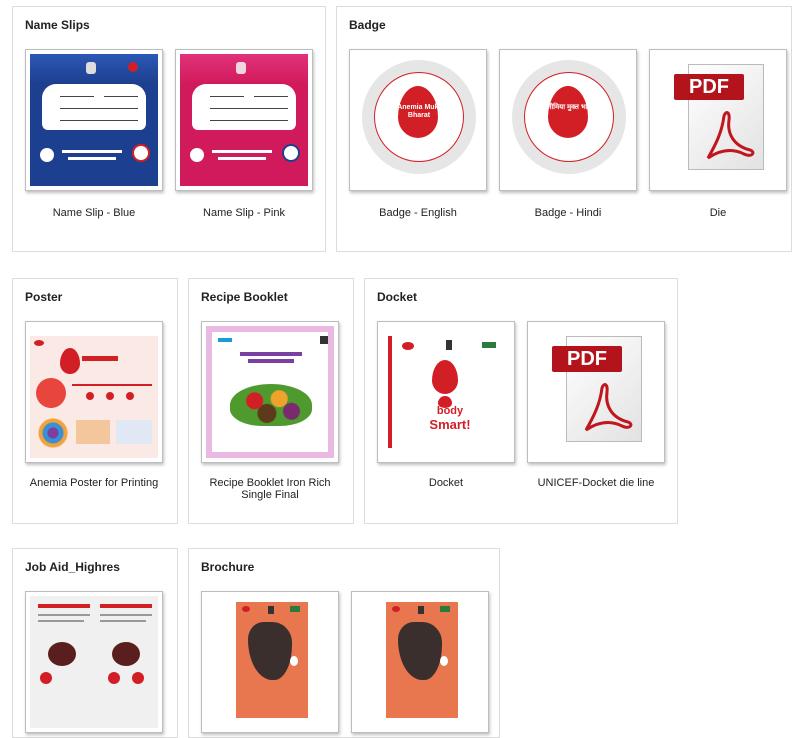  Describe the element at coordinates (244, 297) in the screenshot. I see `section-title: Recipe Booklet` at that location.